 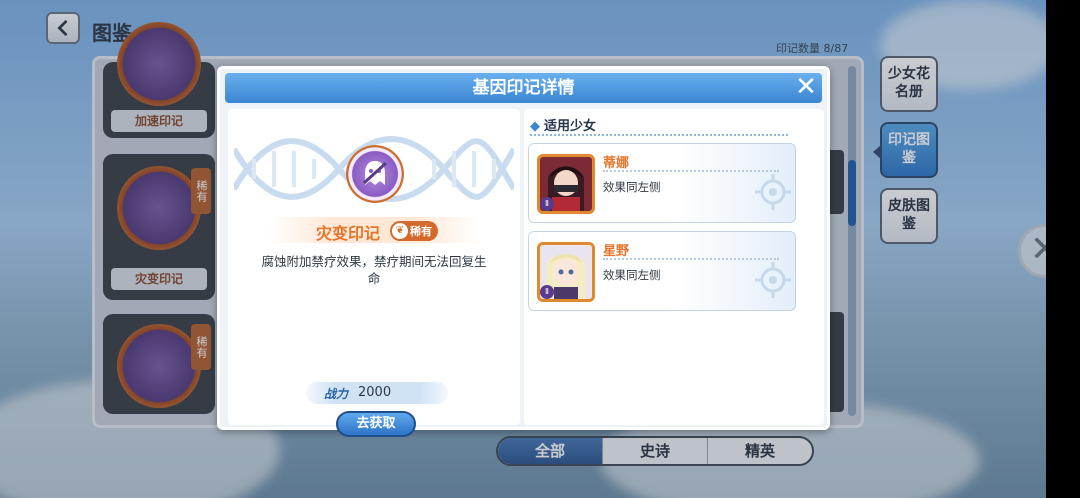 I want to click on power-value: 2000, so click(x=375, y=392).